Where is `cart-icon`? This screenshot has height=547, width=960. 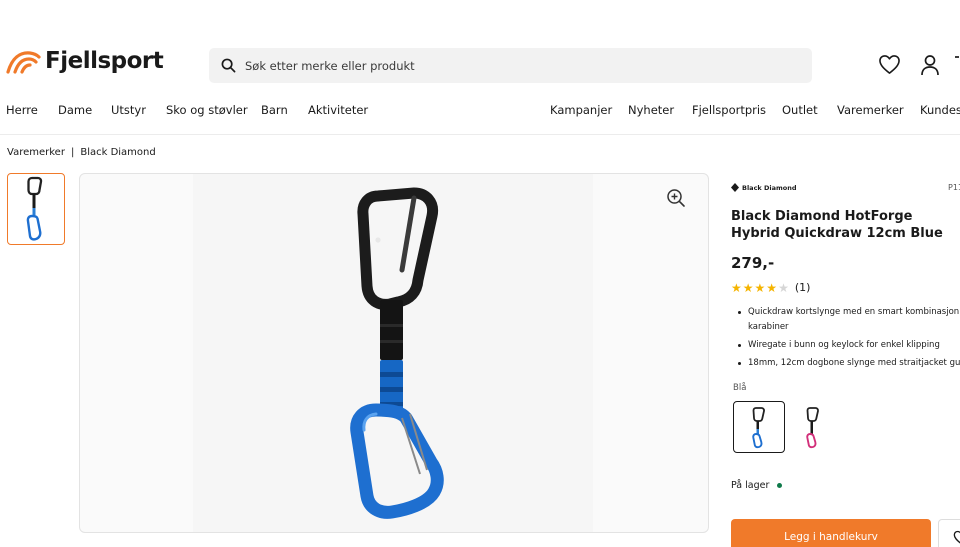
cart-icon is located at coordinates (957, 65).